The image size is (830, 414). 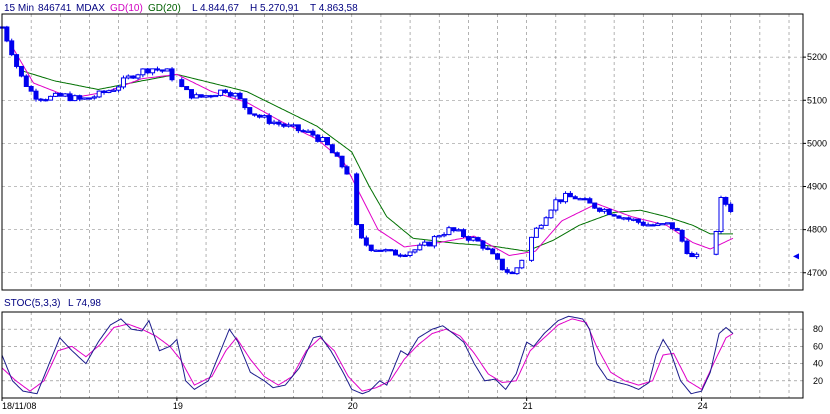 I want to click on price-tick-label: 4900, so click(x=817, y=187).